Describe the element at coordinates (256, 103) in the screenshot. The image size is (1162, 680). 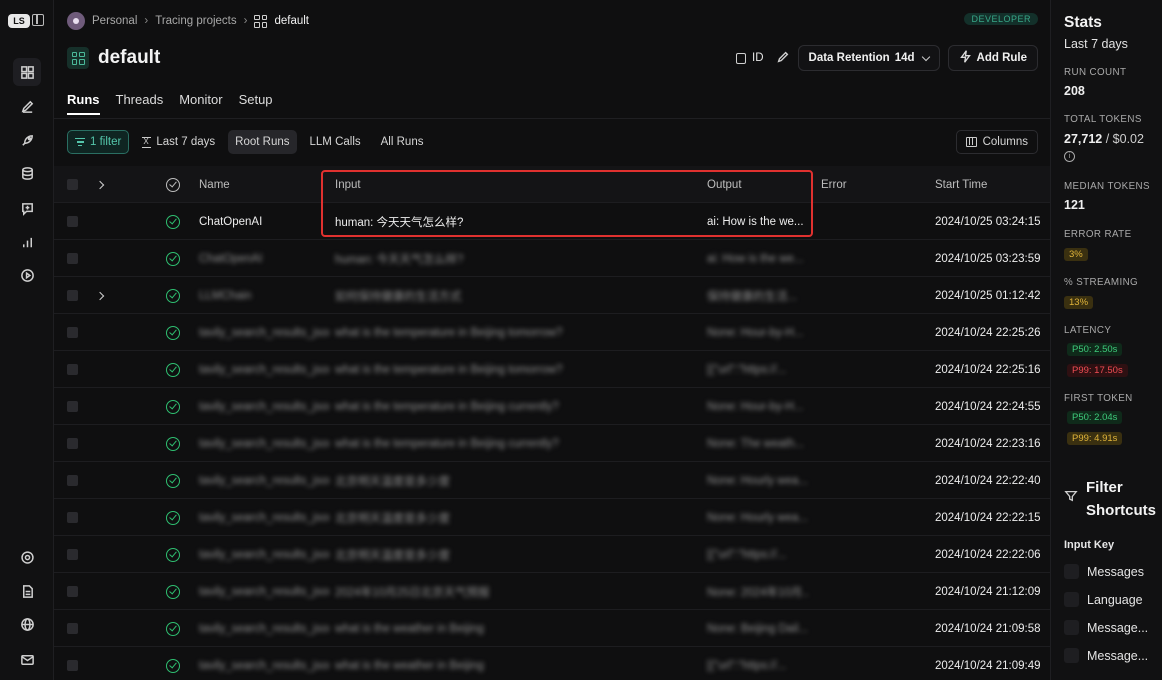
I see `tab-setup: Setup` at that location.